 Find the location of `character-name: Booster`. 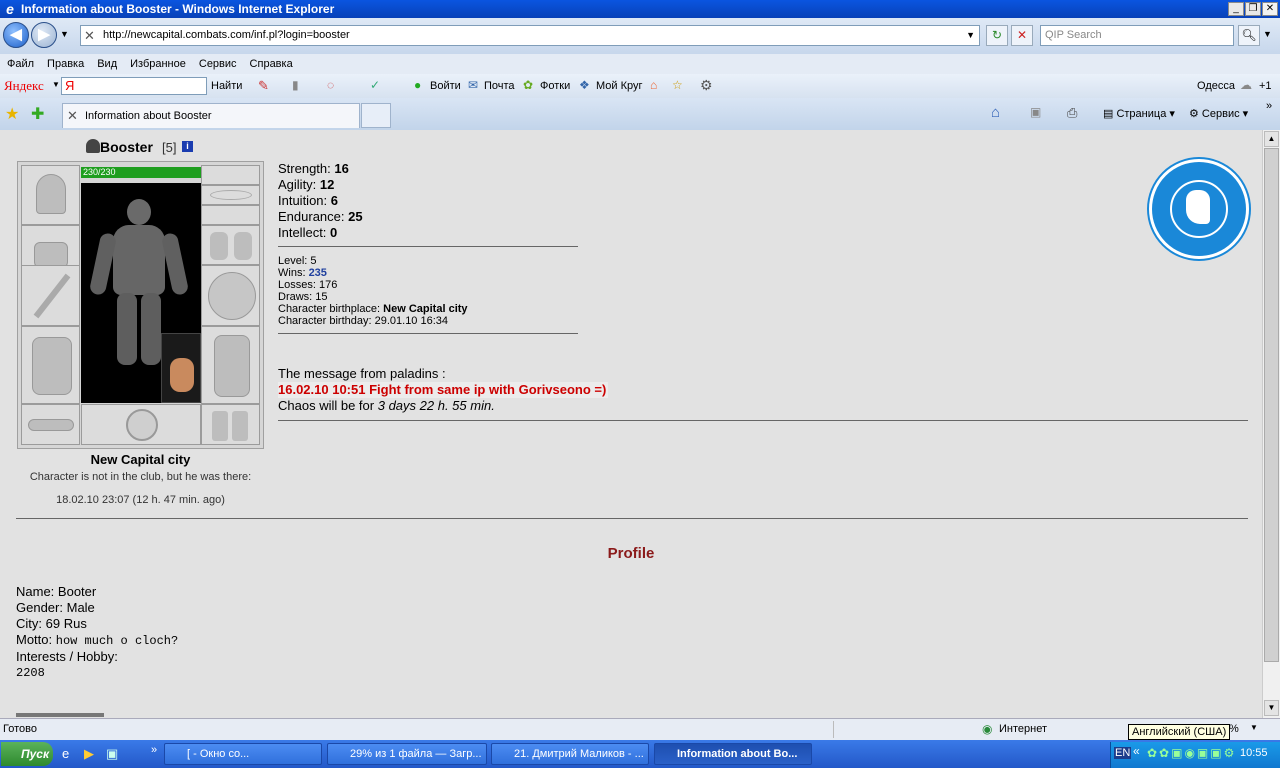

character-name: Booster is located at coordinates (126, 147).